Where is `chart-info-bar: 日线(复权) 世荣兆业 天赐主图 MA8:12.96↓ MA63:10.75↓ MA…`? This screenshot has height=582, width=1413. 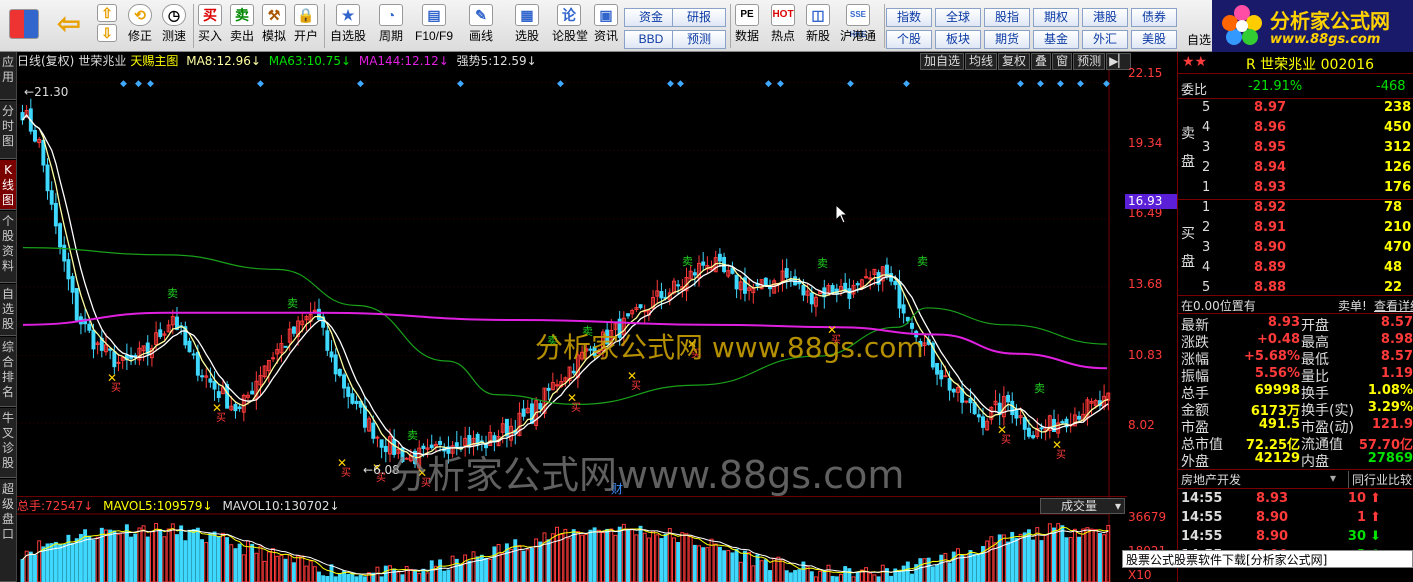 chart-info-bar: 日线(复权) 世荣兆业 天赐主图 MA8:12.96↓ MA63:10.75↓ MA… is located at coordinates (279, 61).